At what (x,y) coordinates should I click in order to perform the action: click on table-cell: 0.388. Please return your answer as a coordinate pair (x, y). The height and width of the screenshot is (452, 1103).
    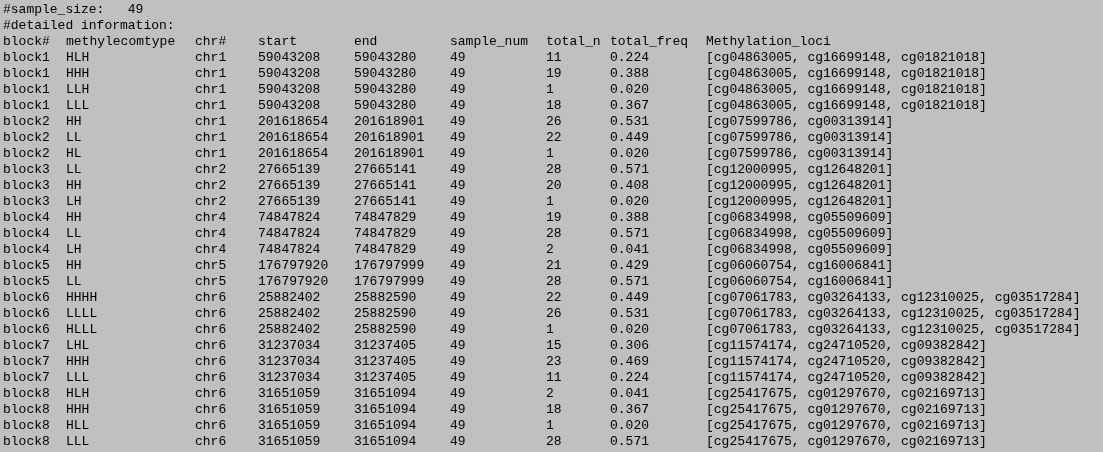
    Looking at the image, I should click on (629, 218).